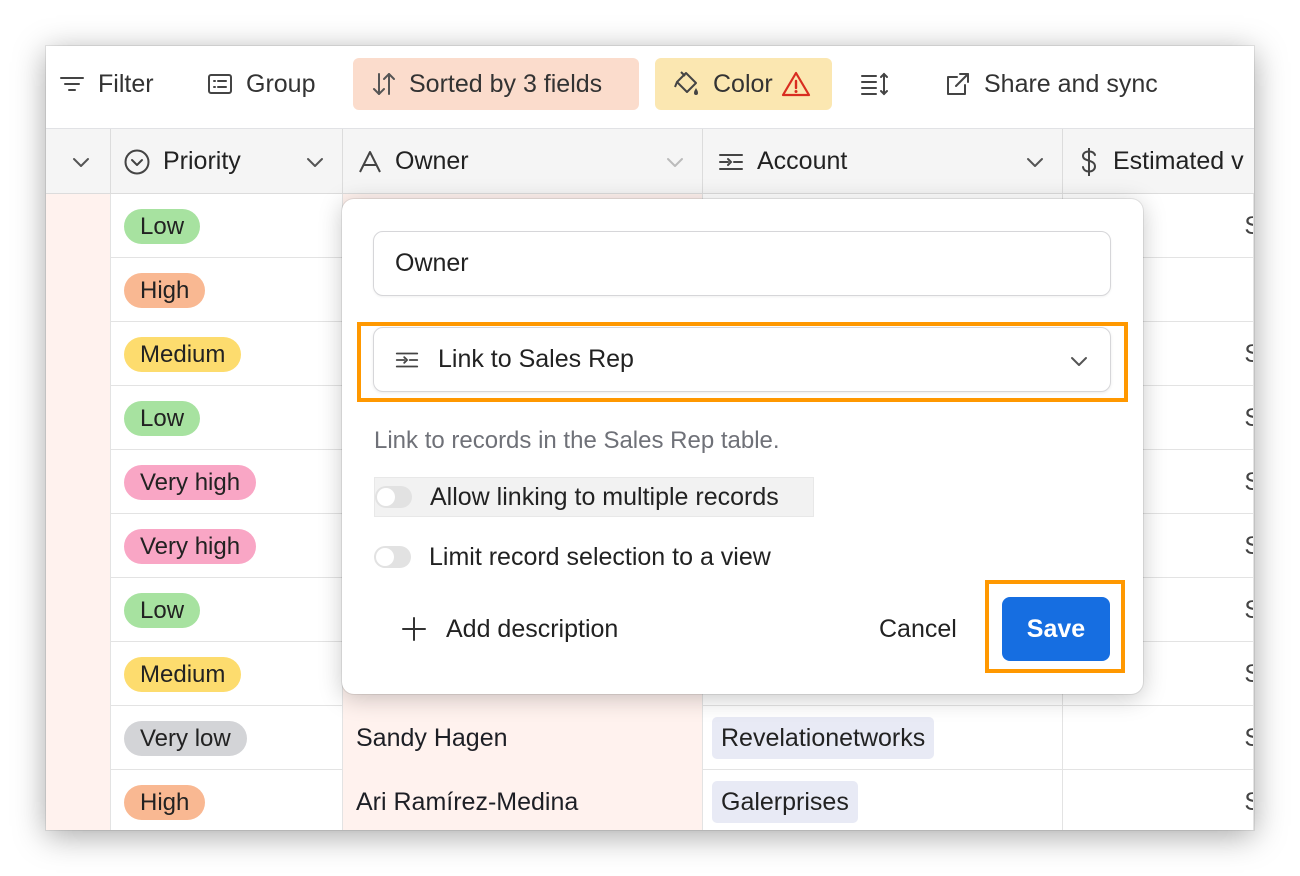 The height and width of the screenshot is (876, 1300). What do you see at coordinates (600, 556) in the screenshot?
I see `limit-view-label: Limit record selection to a view` at bounding box center [600, 556].